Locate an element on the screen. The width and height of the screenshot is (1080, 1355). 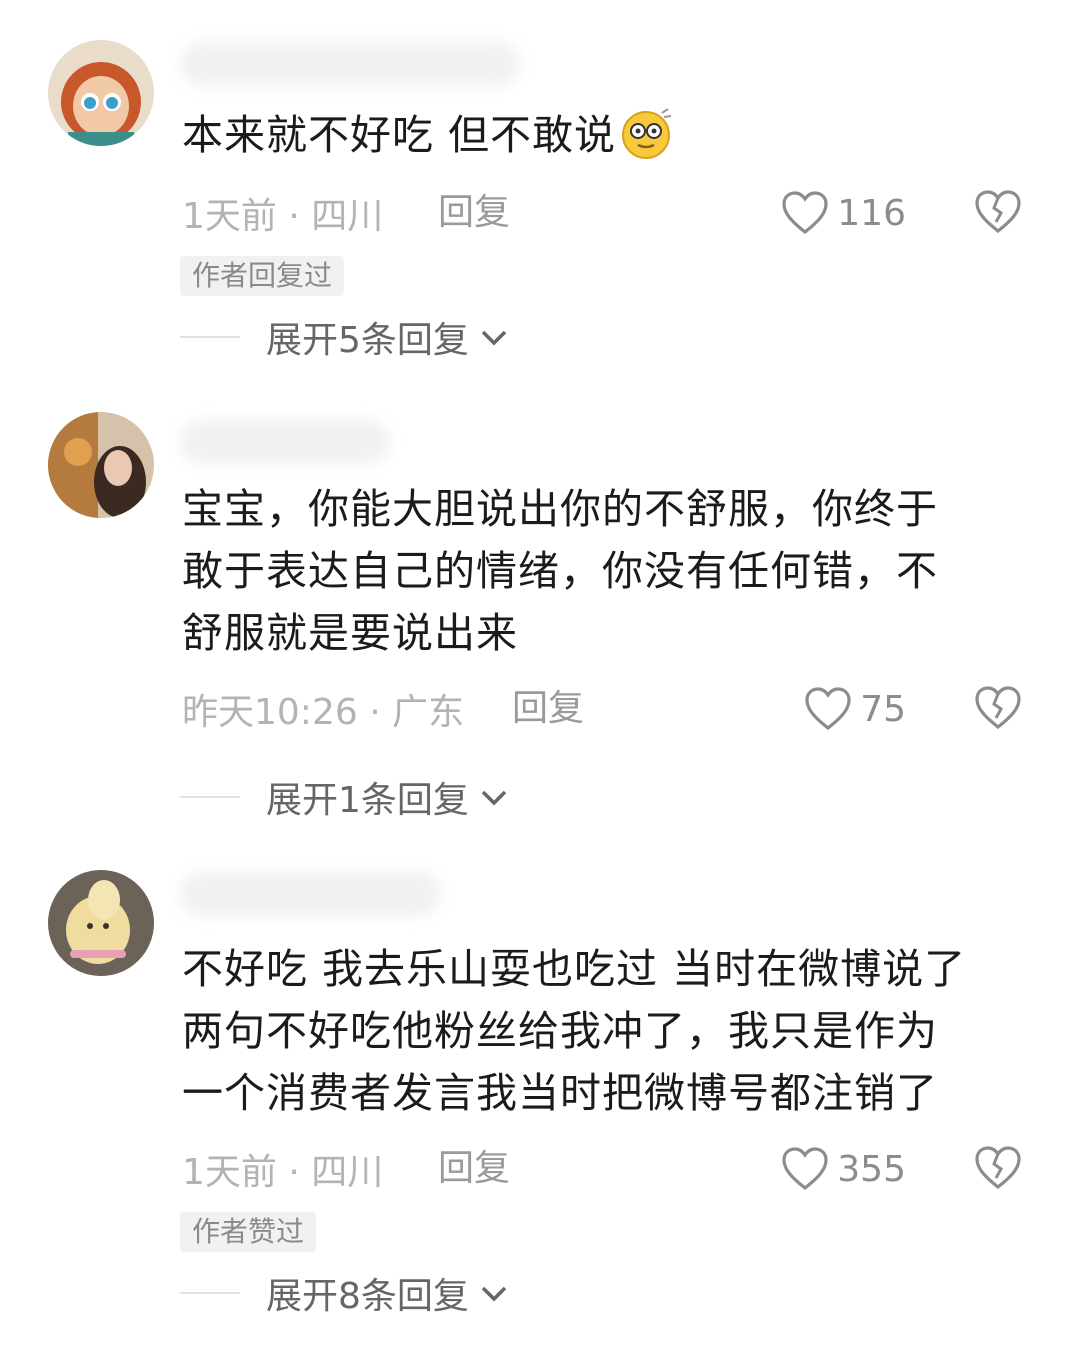
expand-replies-button: 展开5条回复 is located at coordinates (344, 337).